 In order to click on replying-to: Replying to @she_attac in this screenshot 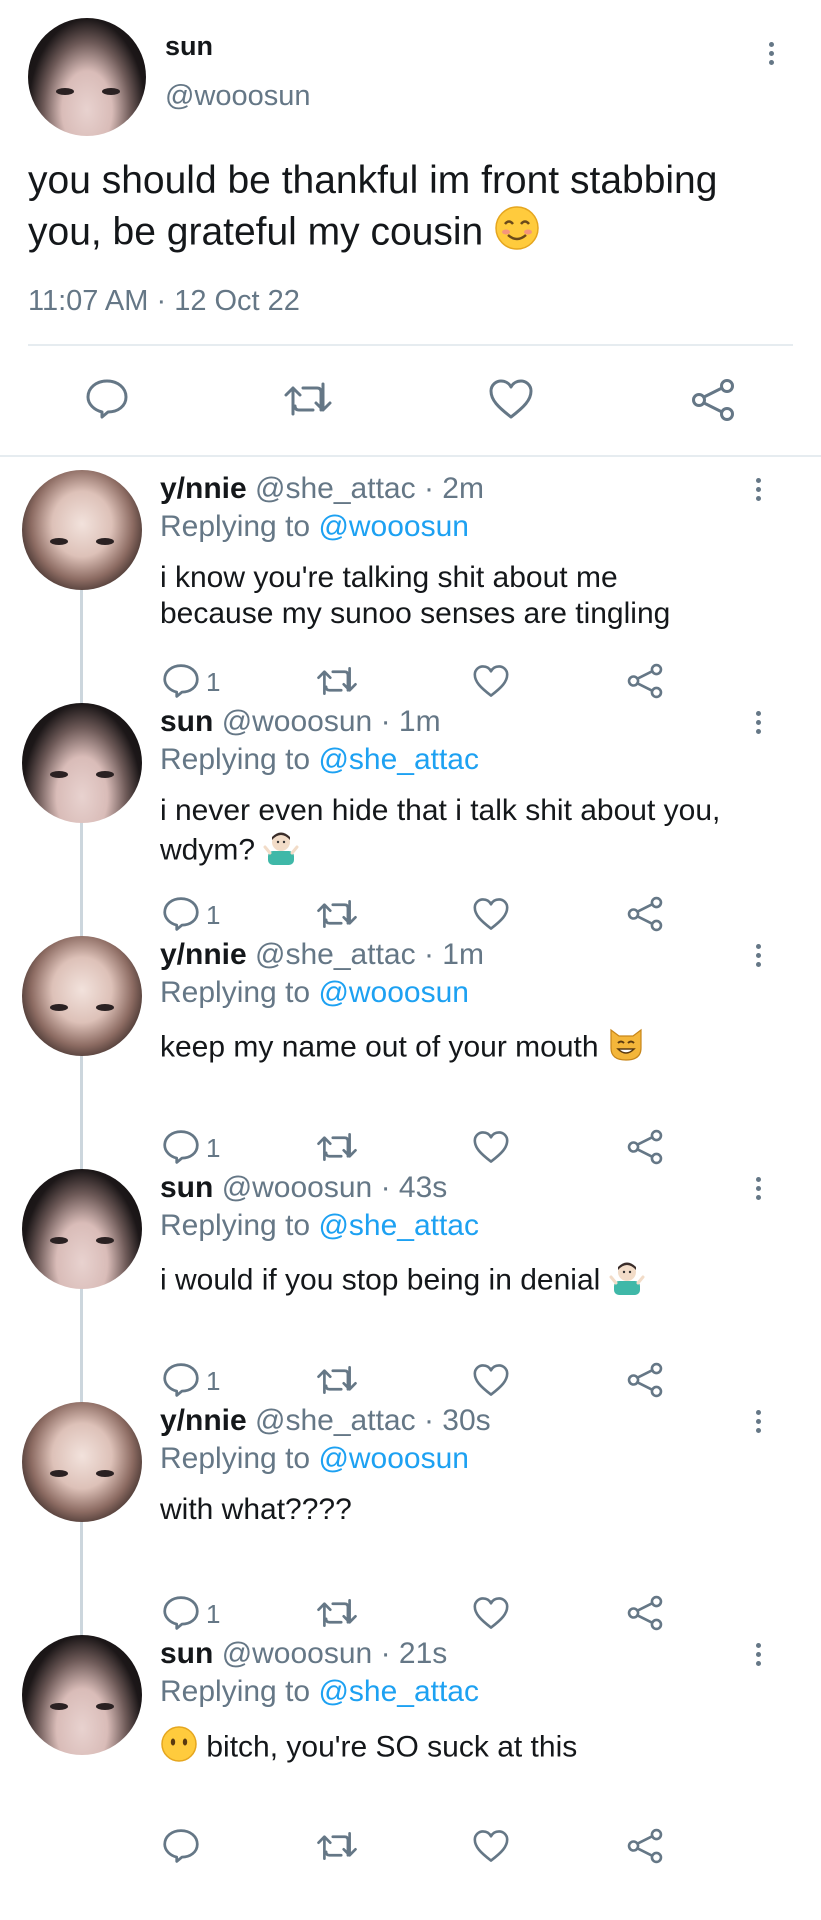, I will do `click(319, 760)`.